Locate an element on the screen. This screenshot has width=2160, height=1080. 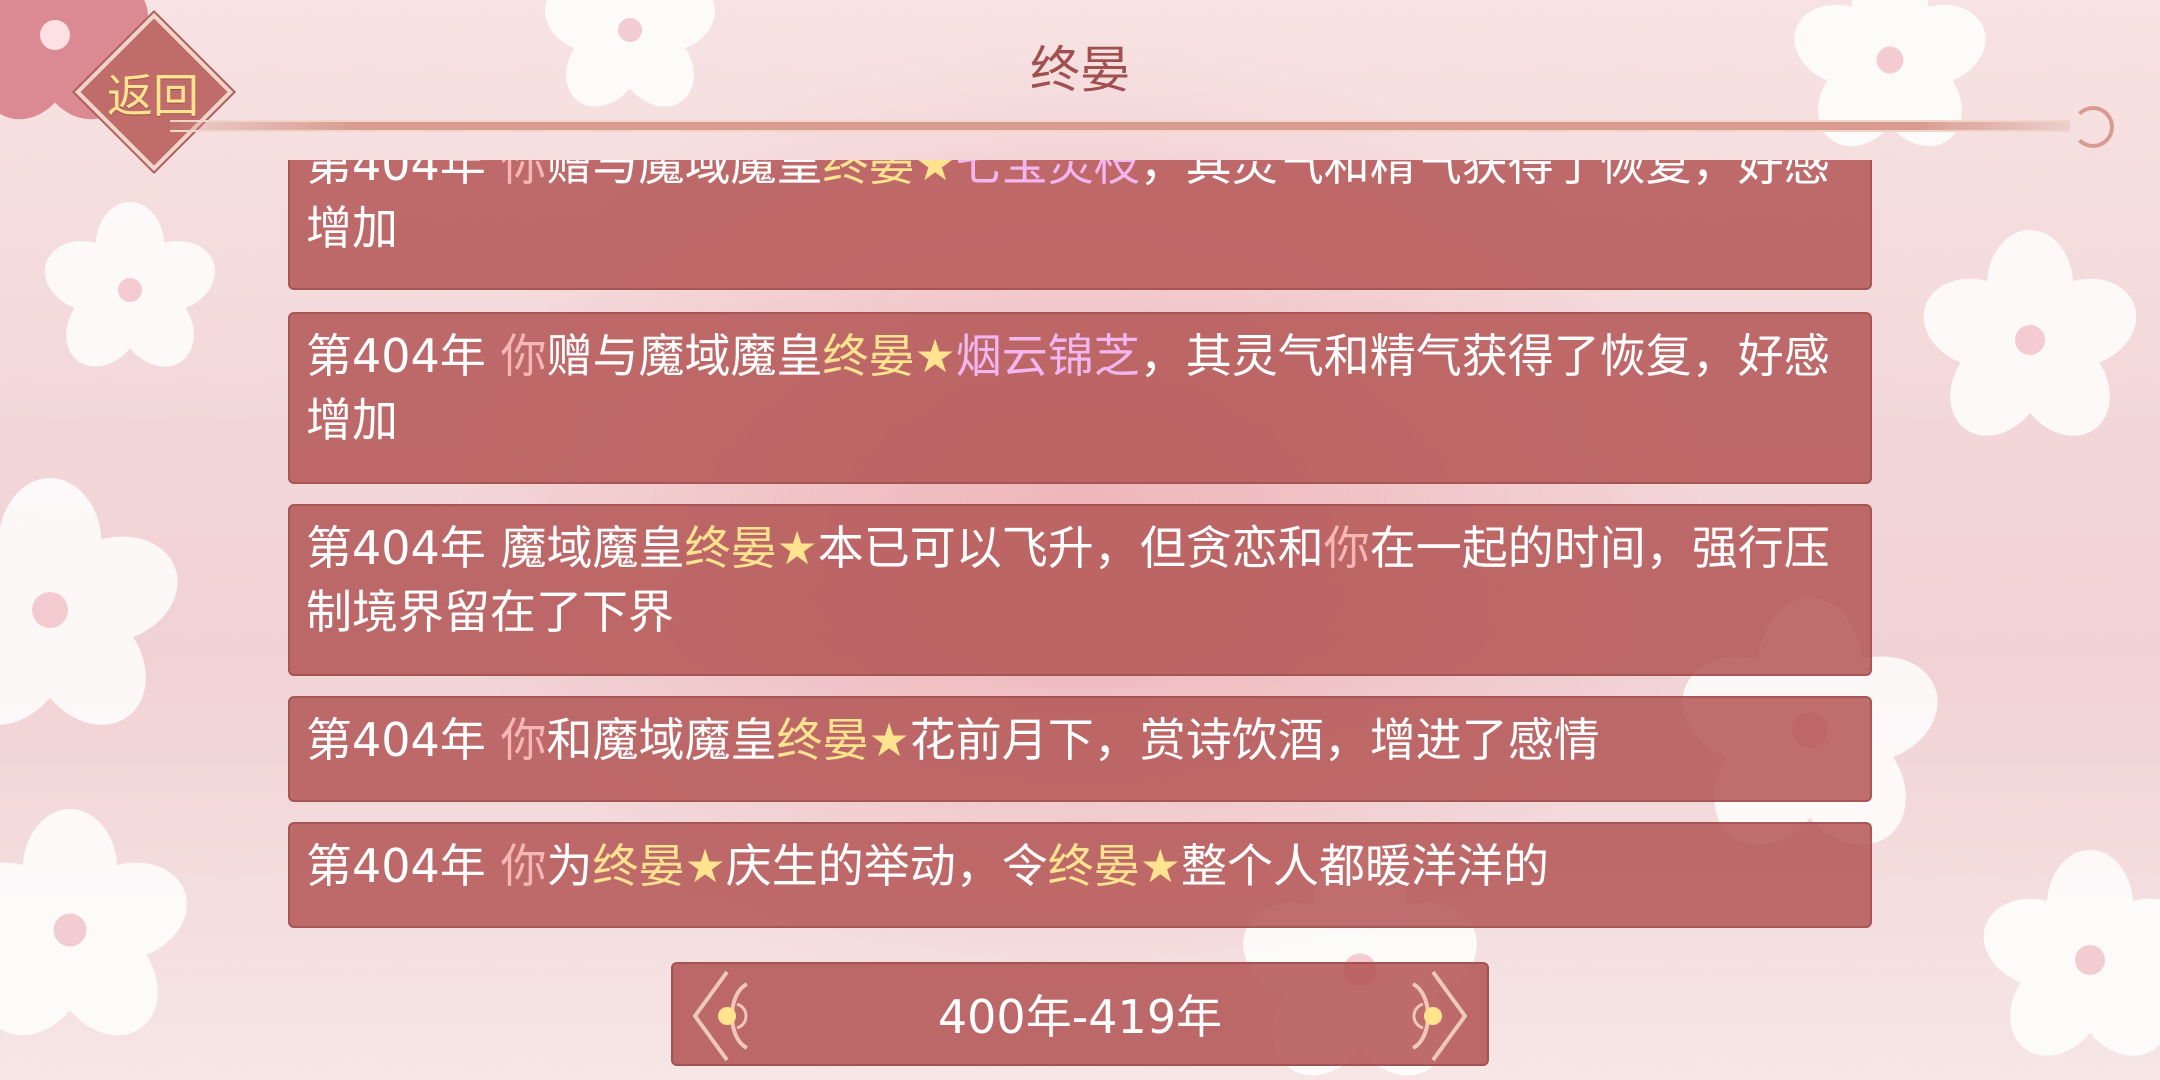
divider-swirl-ornament is located at coordinates (2093, 127).